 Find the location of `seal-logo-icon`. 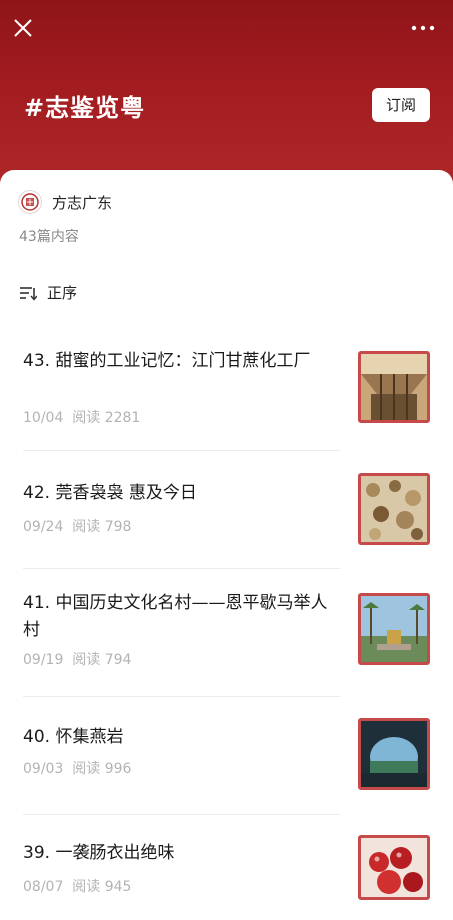

seal-logo-icon is located at coordinates (30, 202).